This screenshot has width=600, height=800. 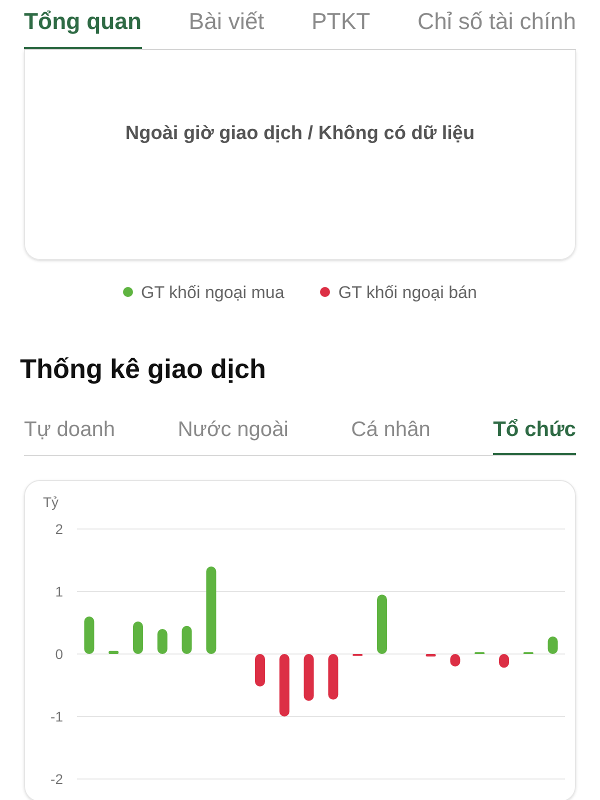 I want to click on no-data-message: Ngoài giờ giao dịch / Không có dữ liệu, so click(x=300, y=134).